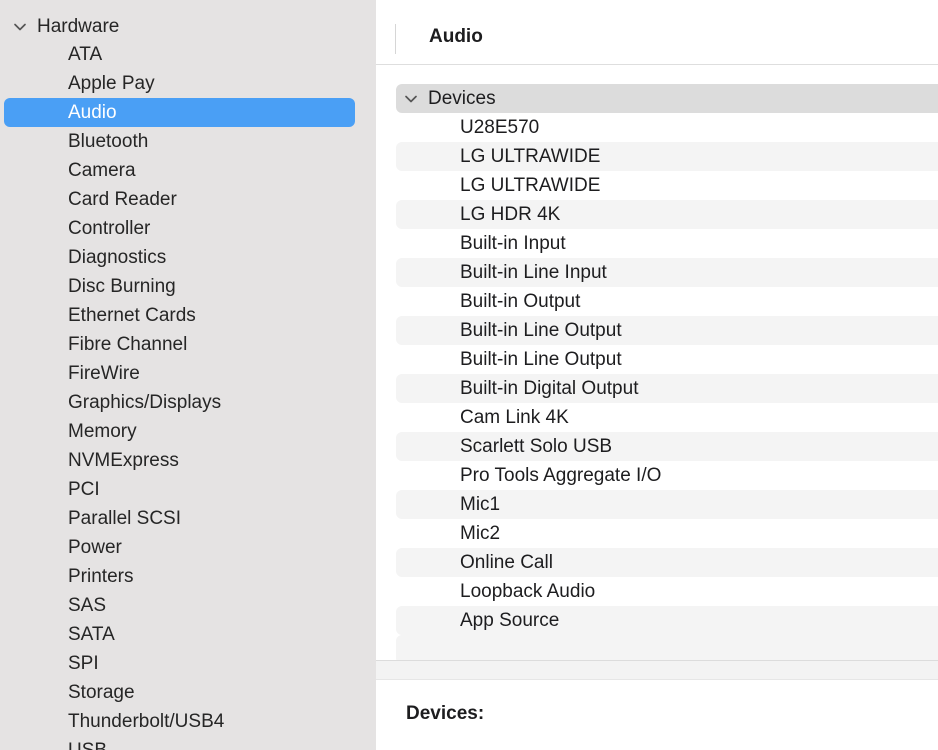 This screenshot has height=750, width=938. I want to click on sidebar-item-camera: Camera, so click(188, 170).